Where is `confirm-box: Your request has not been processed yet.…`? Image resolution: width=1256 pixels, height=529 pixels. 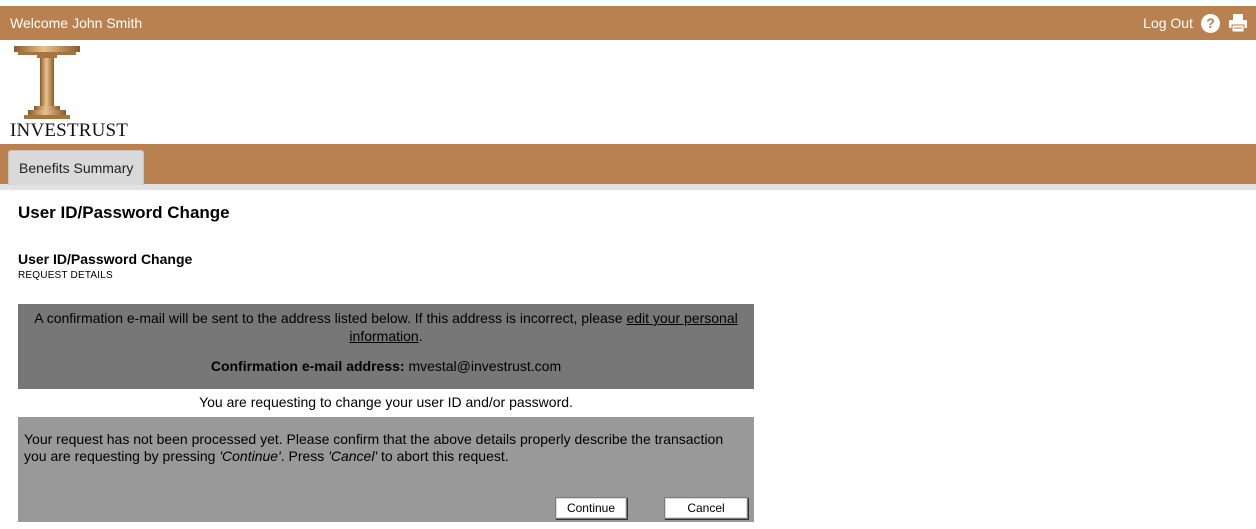 confirm-box: Your request has not been processed yet.… is located at coordinates (386, 469).